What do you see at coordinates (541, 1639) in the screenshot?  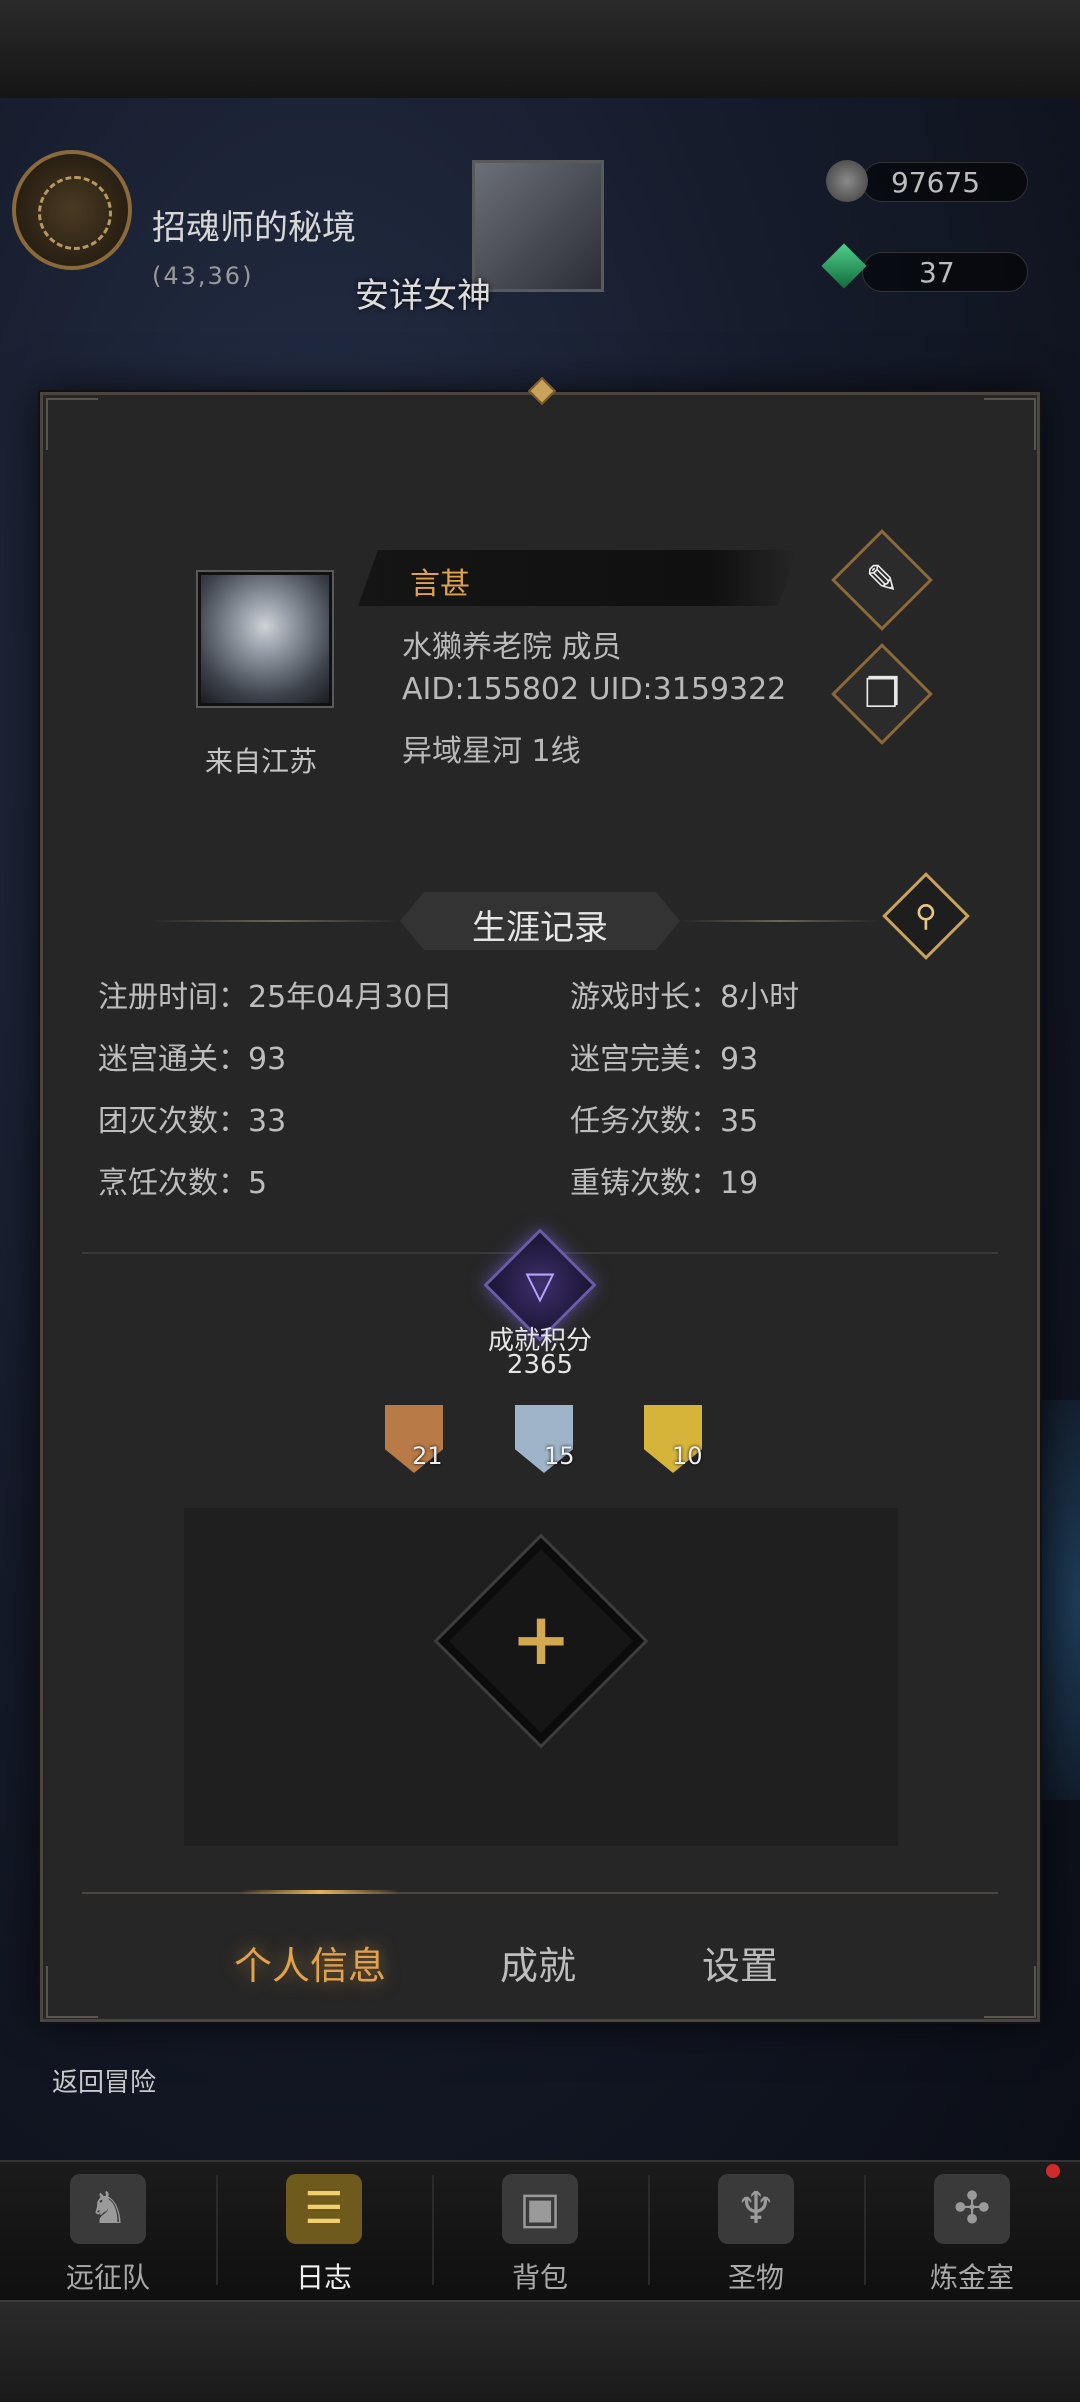 I see `plus-icon: +` at bounding box center [541, 1639].